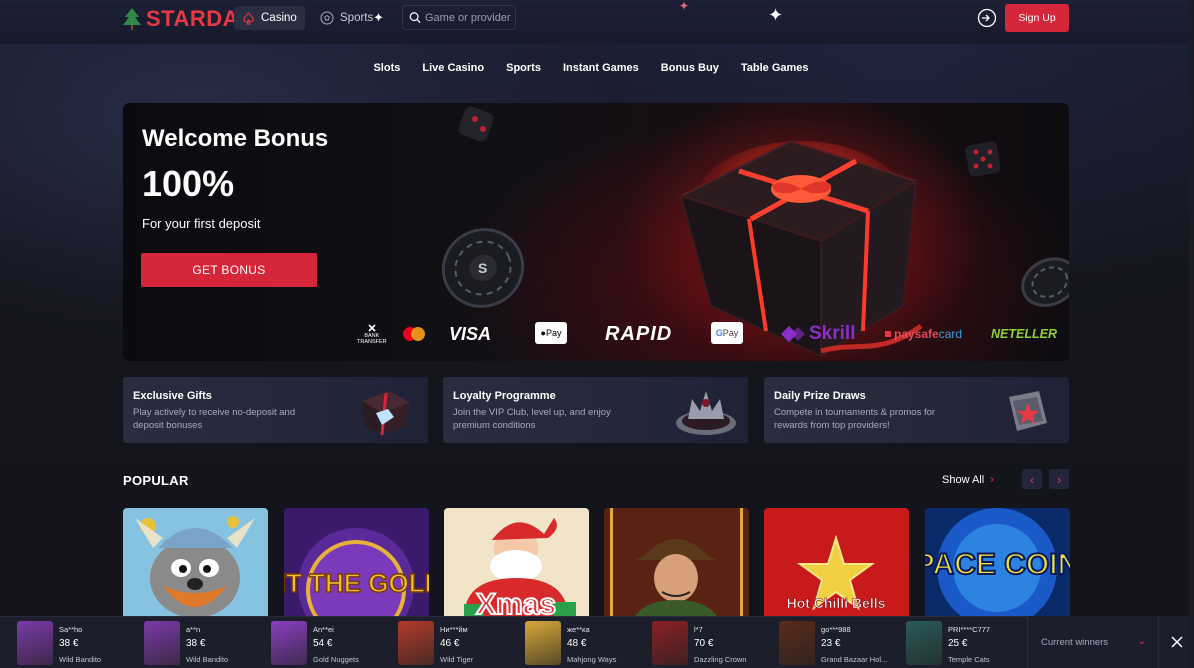 Image resolution: width=1194 pixels, height=668 pixels. What do you see at coordinates (969, 629) in the screenshot?
I see `winner-name: PRI****C777` at bounding box center [969, 629].